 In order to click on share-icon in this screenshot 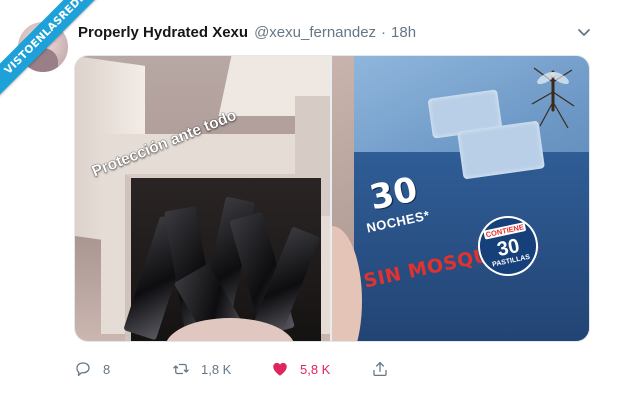, I will do `click(380, 369)`.